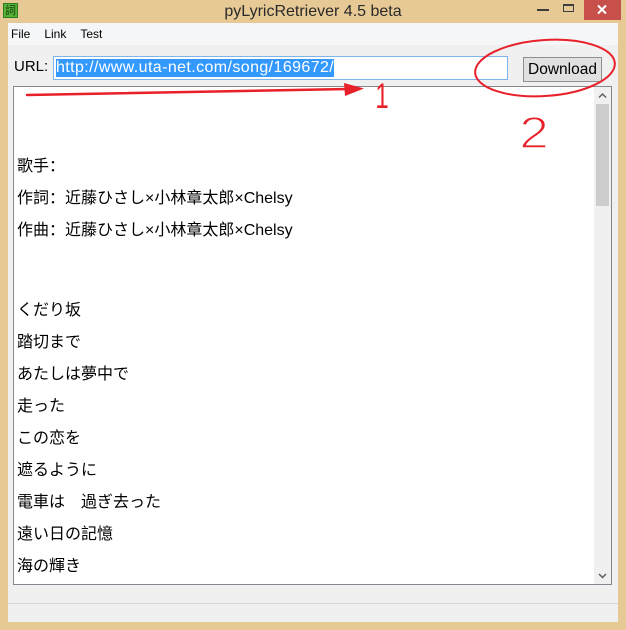 This screenshot has height=630, width=626. I want to click on lyrics-scrollbar, so click(602, 335).